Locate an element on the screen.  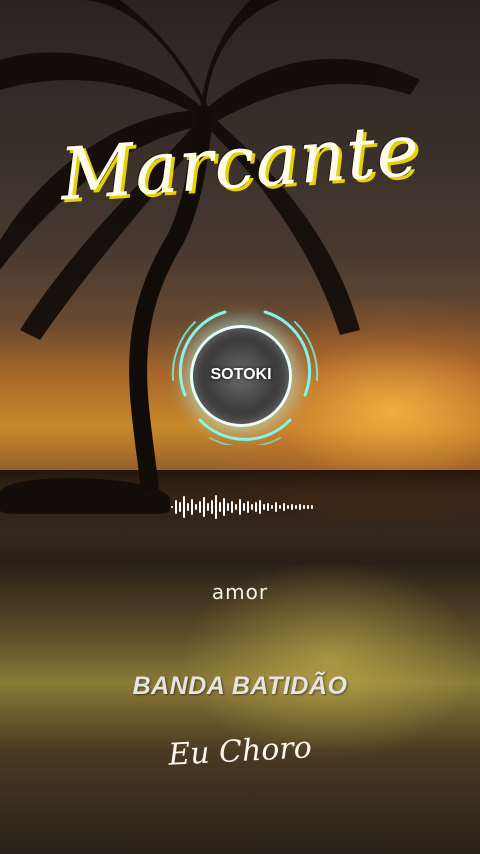
producer-logo: SOTOKI is located at coordinates (241, 374).